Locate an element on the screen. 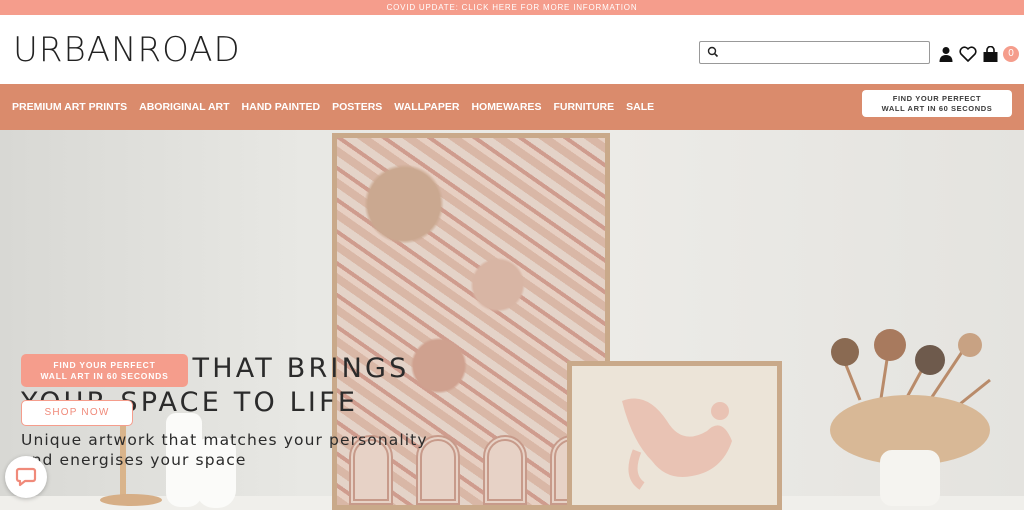  search-box is located at coordinates (814, 52).